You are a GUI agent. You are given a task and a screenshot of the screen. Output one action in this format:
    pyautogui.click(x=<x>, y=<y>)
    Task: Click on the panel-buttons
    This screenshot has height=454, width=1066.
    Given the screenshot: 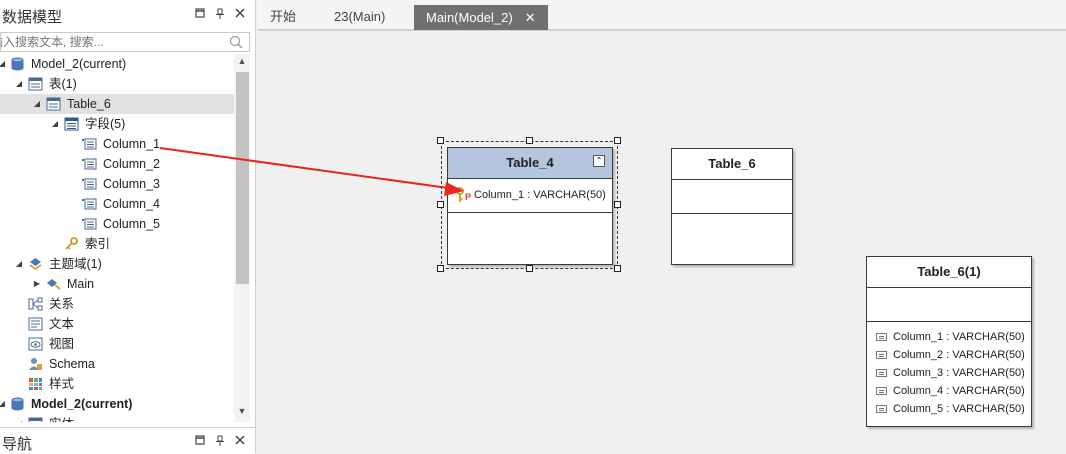 What is the action you would take?
    pyautogui.click(x=219, y=13)
    